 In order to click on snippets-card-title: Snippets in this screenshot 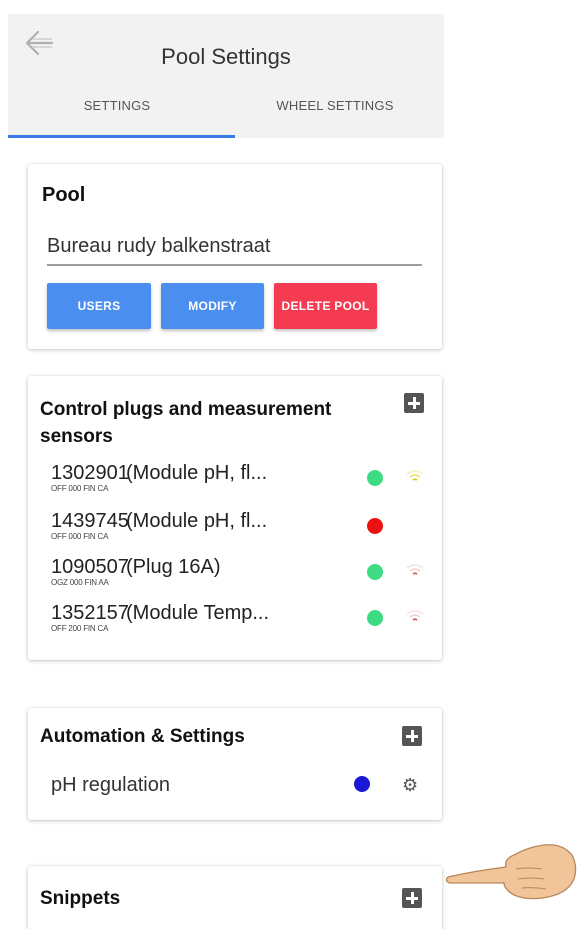, I will do `click(80, 898)`.